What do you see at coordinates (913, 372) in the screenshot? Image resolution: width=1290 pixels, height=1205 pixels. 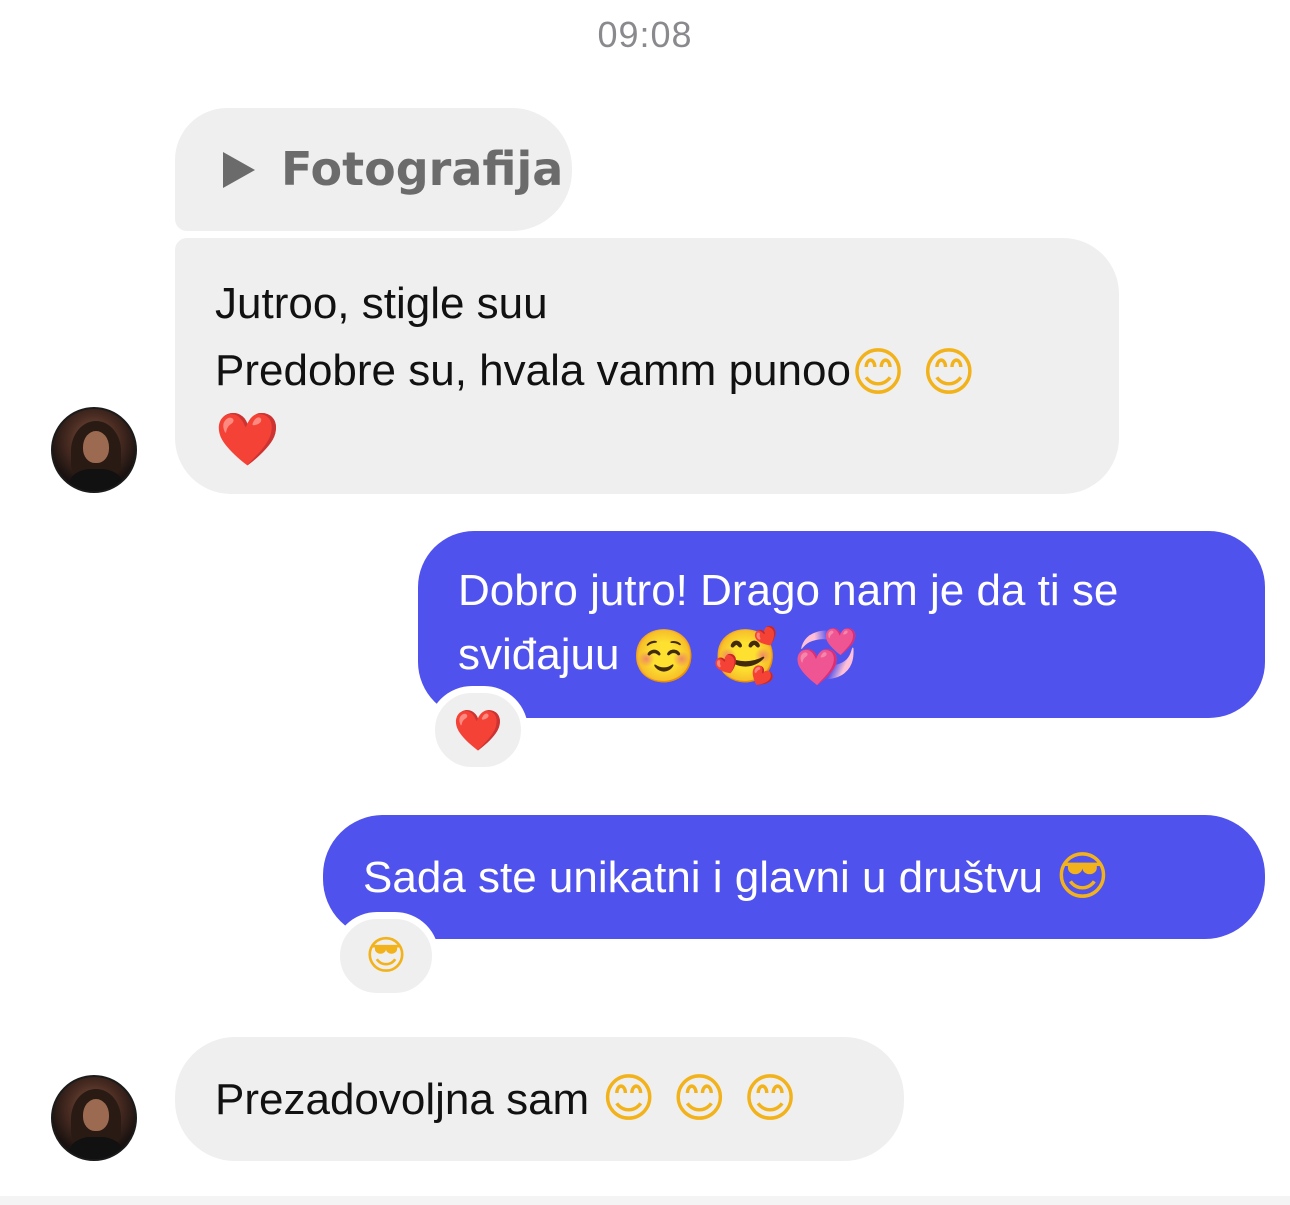 I see `smiling-face-emoji: 😊 😊` at bounding box center [913, 372].